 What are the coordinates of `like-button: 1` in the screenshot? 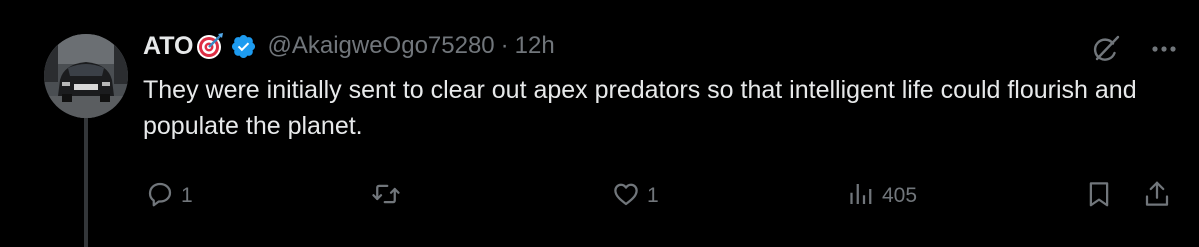 It's located at (635, 196).